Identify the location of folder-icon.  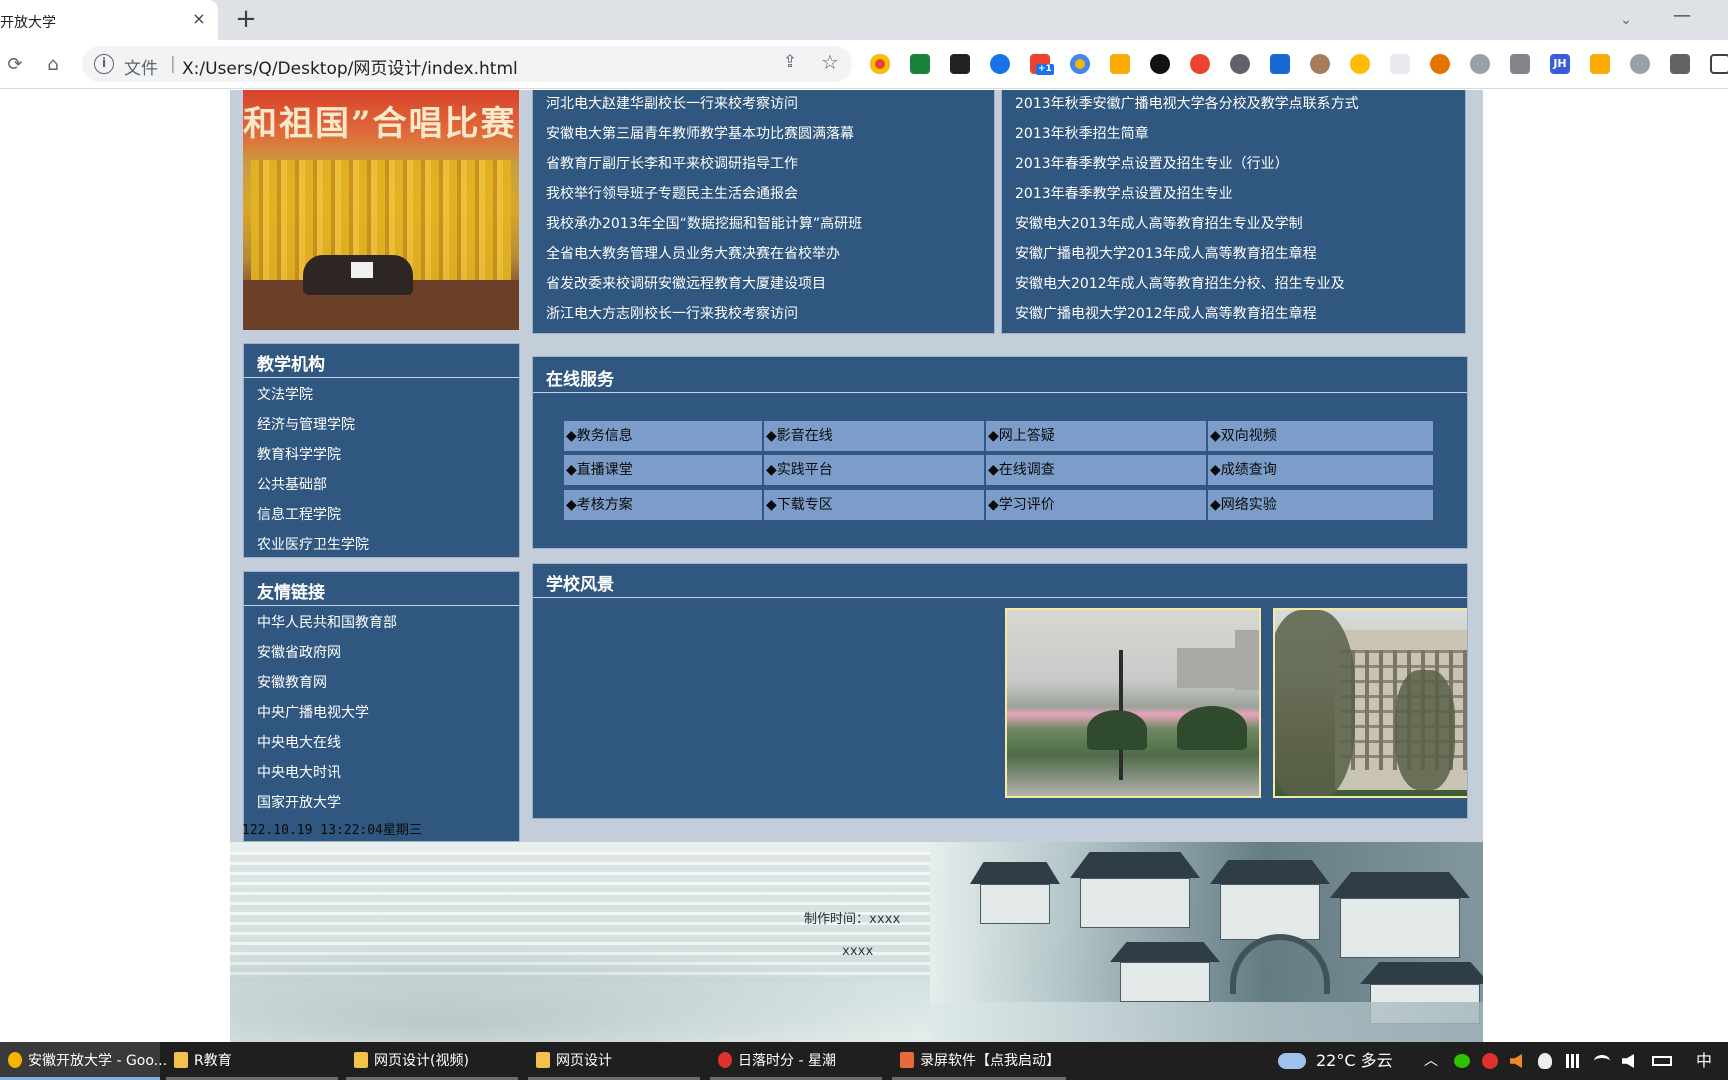
(361, 1060).